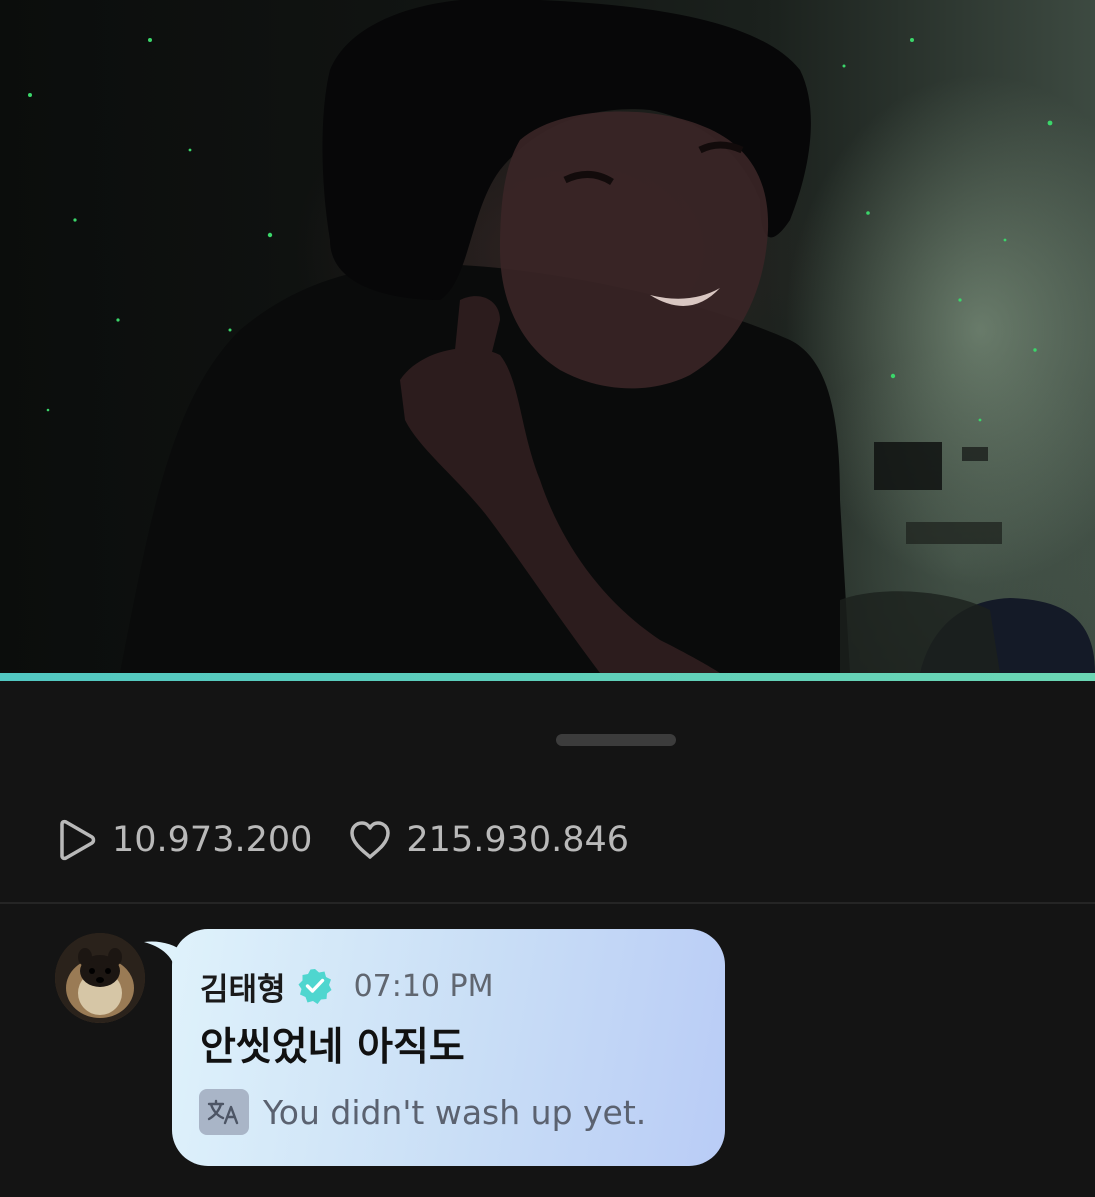 This screenshot has width=1095, height=1197. Describe the element at coordinates (76, 840) in the screenshot. I see `play-outline-icon` at that location.